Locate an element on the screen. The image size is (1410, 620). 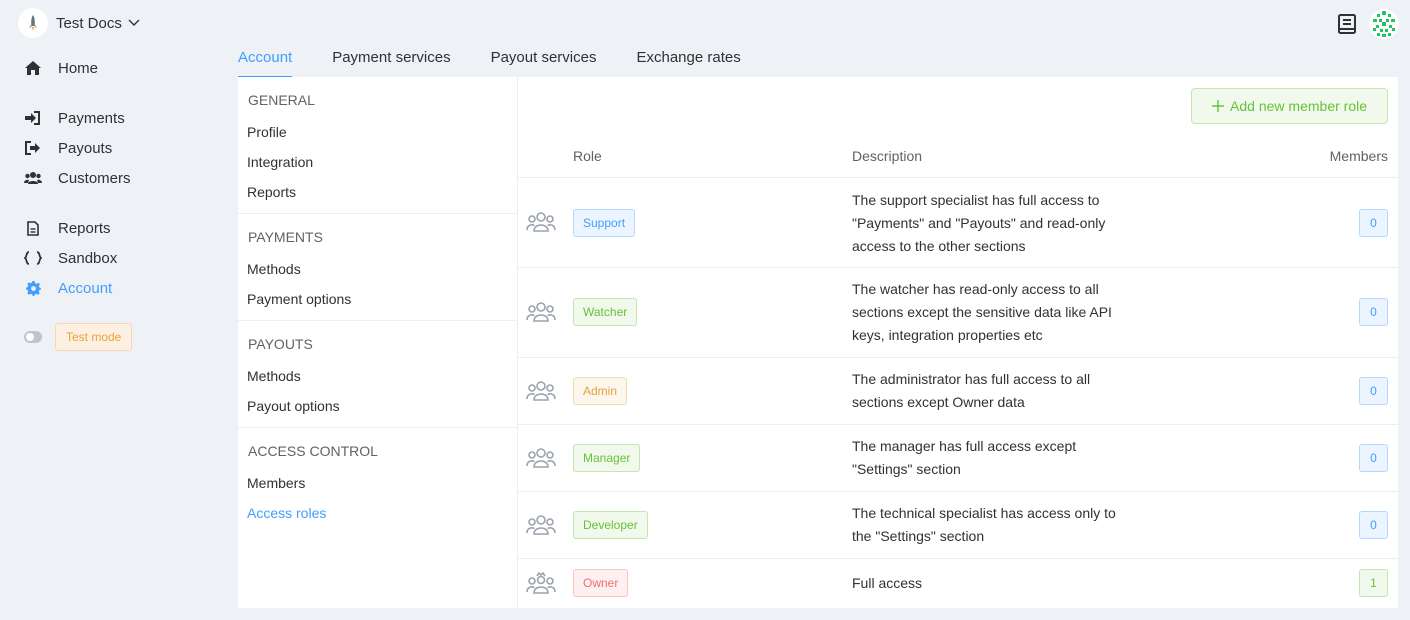
submenu-item-payout-options: Payout options is located at coordinates (377, 406).